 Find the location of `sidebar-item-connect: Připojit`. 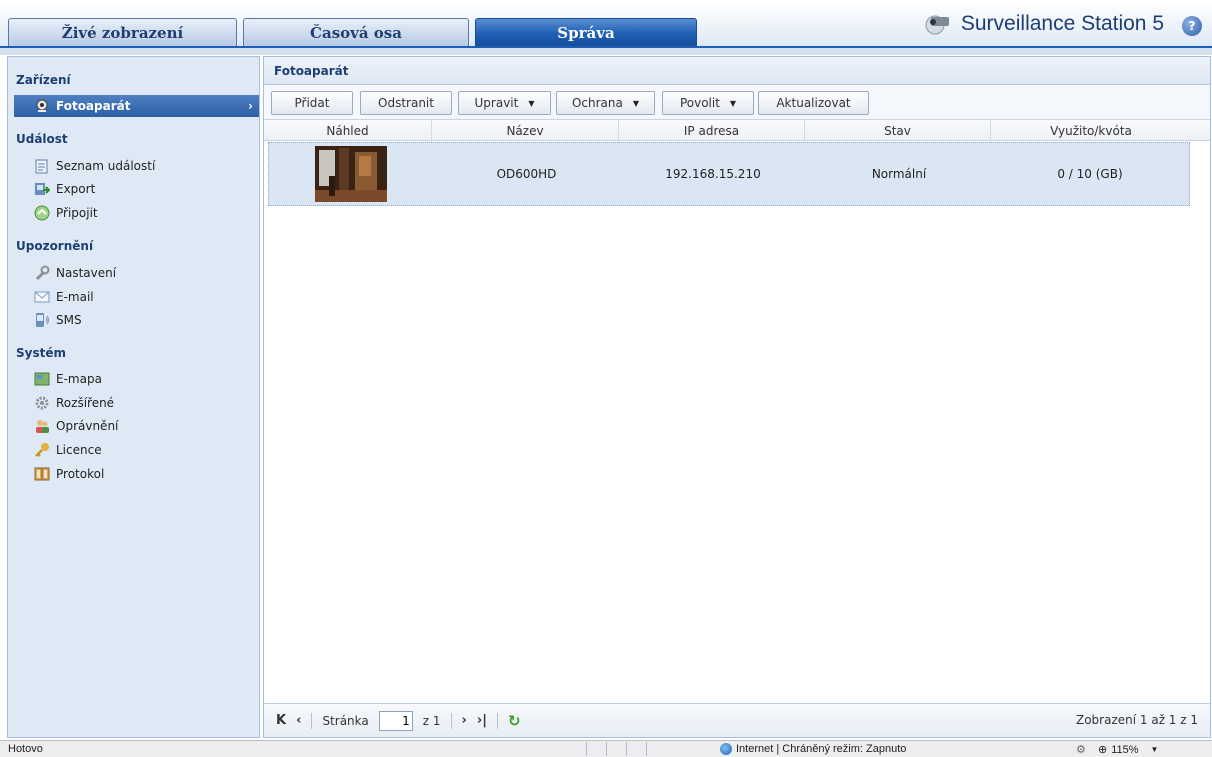

sidebar-item-connect: Připojit is located at coordinates (134, 213).